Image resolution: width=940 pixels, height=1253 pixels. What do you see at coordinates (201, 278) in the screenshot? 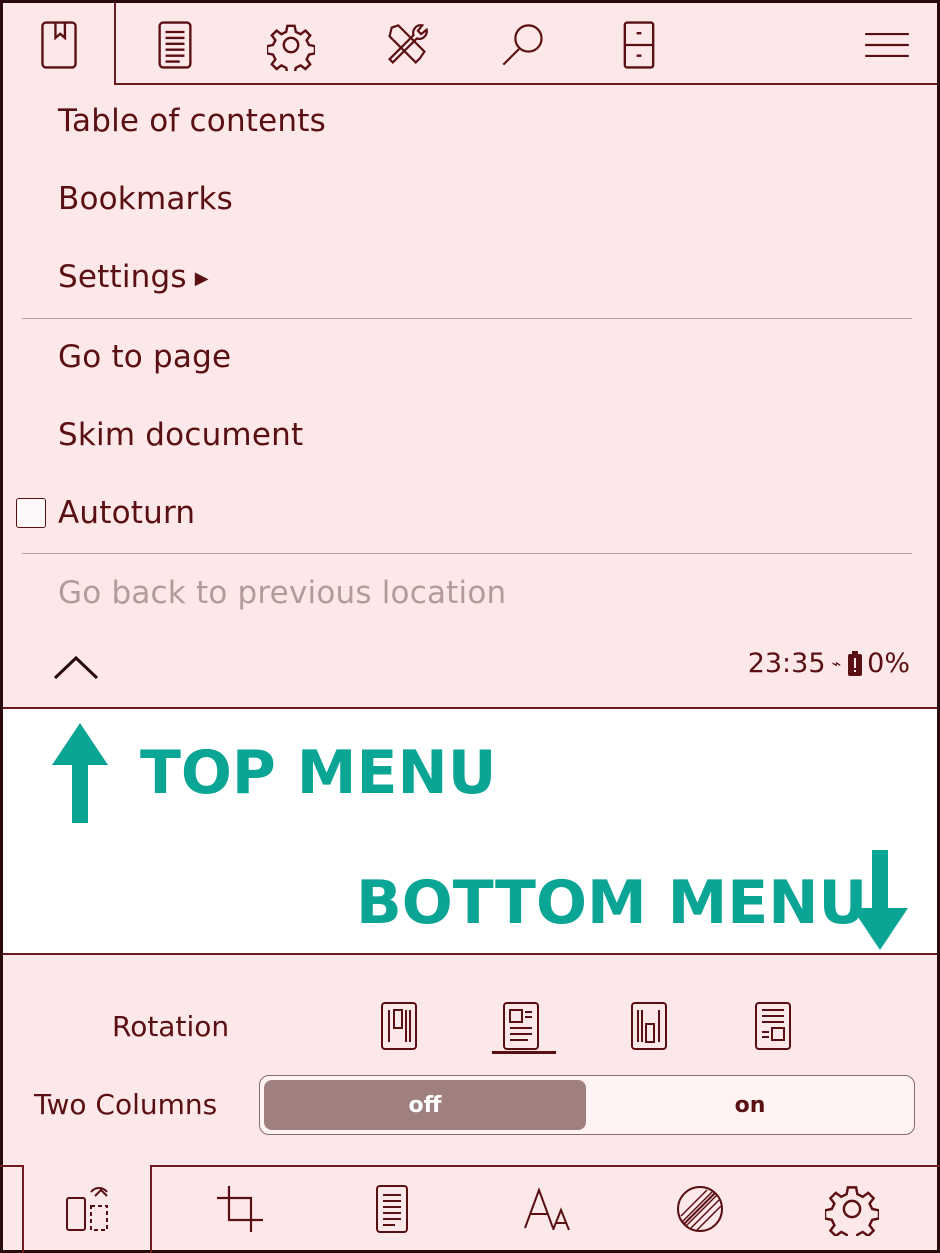
I see `submenu-arrow-icon: ▶` at bounding box center [201, 278].